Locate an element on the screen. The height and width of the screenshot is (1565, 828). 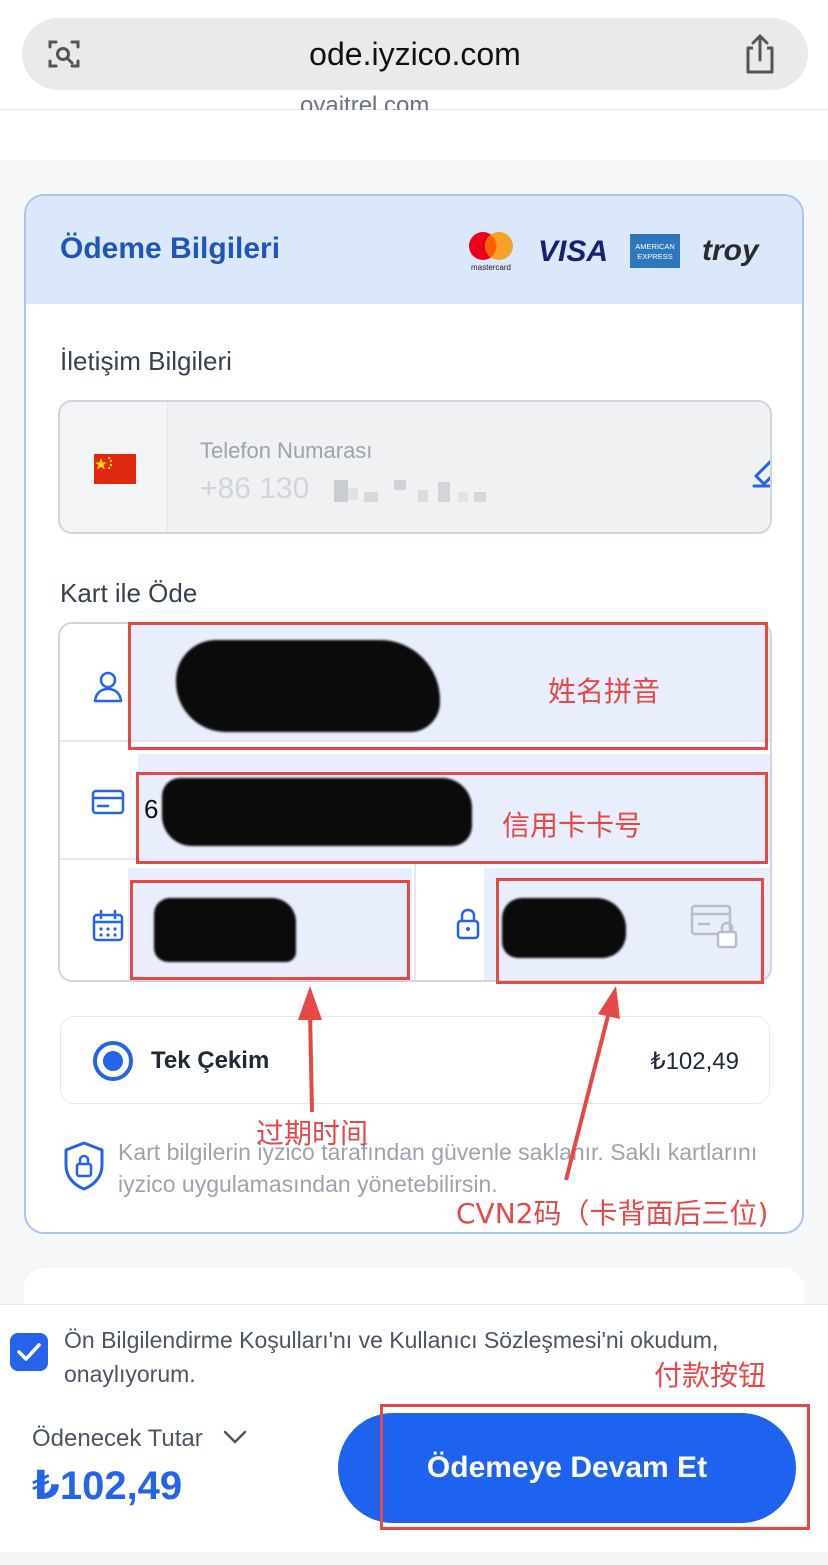
radio-selected-dot is located at coordinates (113, 1061).